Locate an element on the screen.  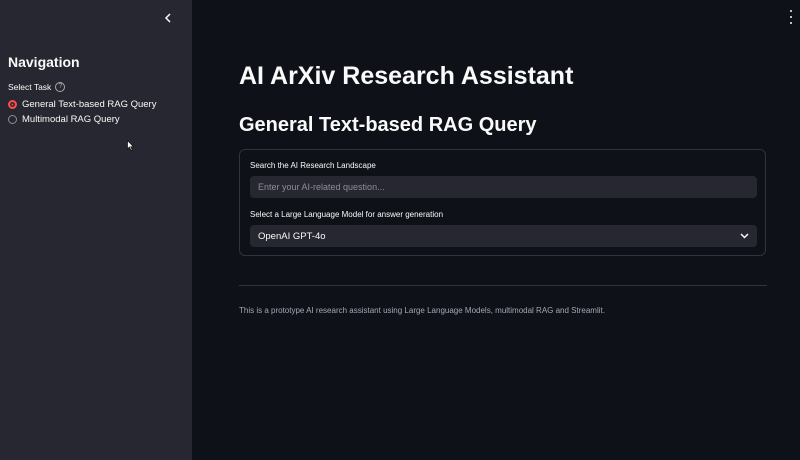
chevron-down-icon is located at coordinates (744, 236).